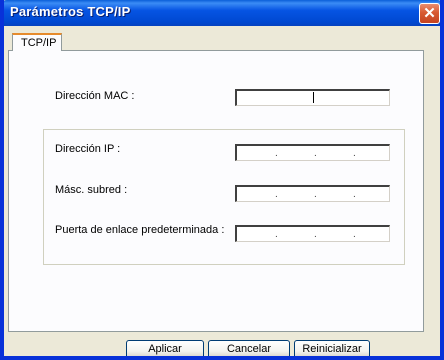  What do you see at coordinates (315, 234) in the screenshot?
I see `default-gateway-separators: . . .` at bounding box center [315, 234].